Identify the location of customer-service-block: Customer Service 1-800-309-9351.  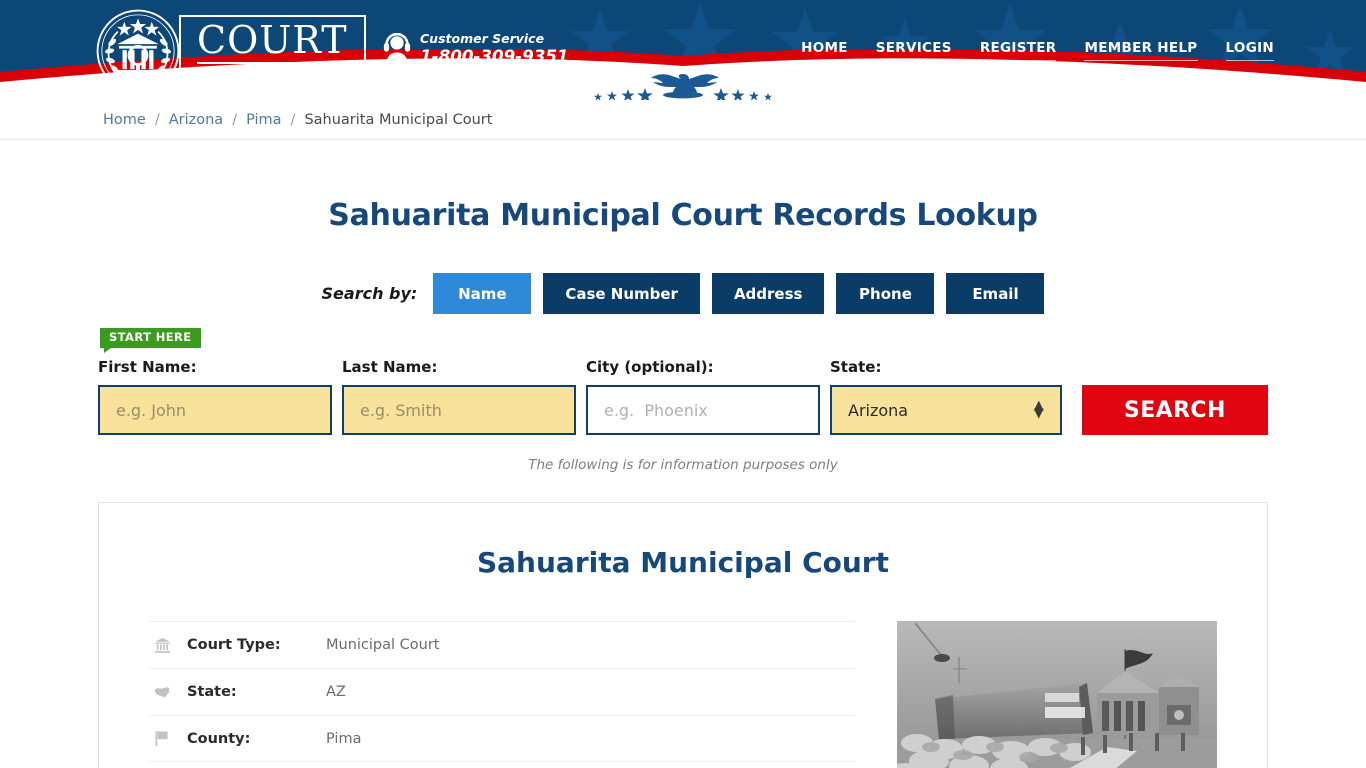
(476, 49).